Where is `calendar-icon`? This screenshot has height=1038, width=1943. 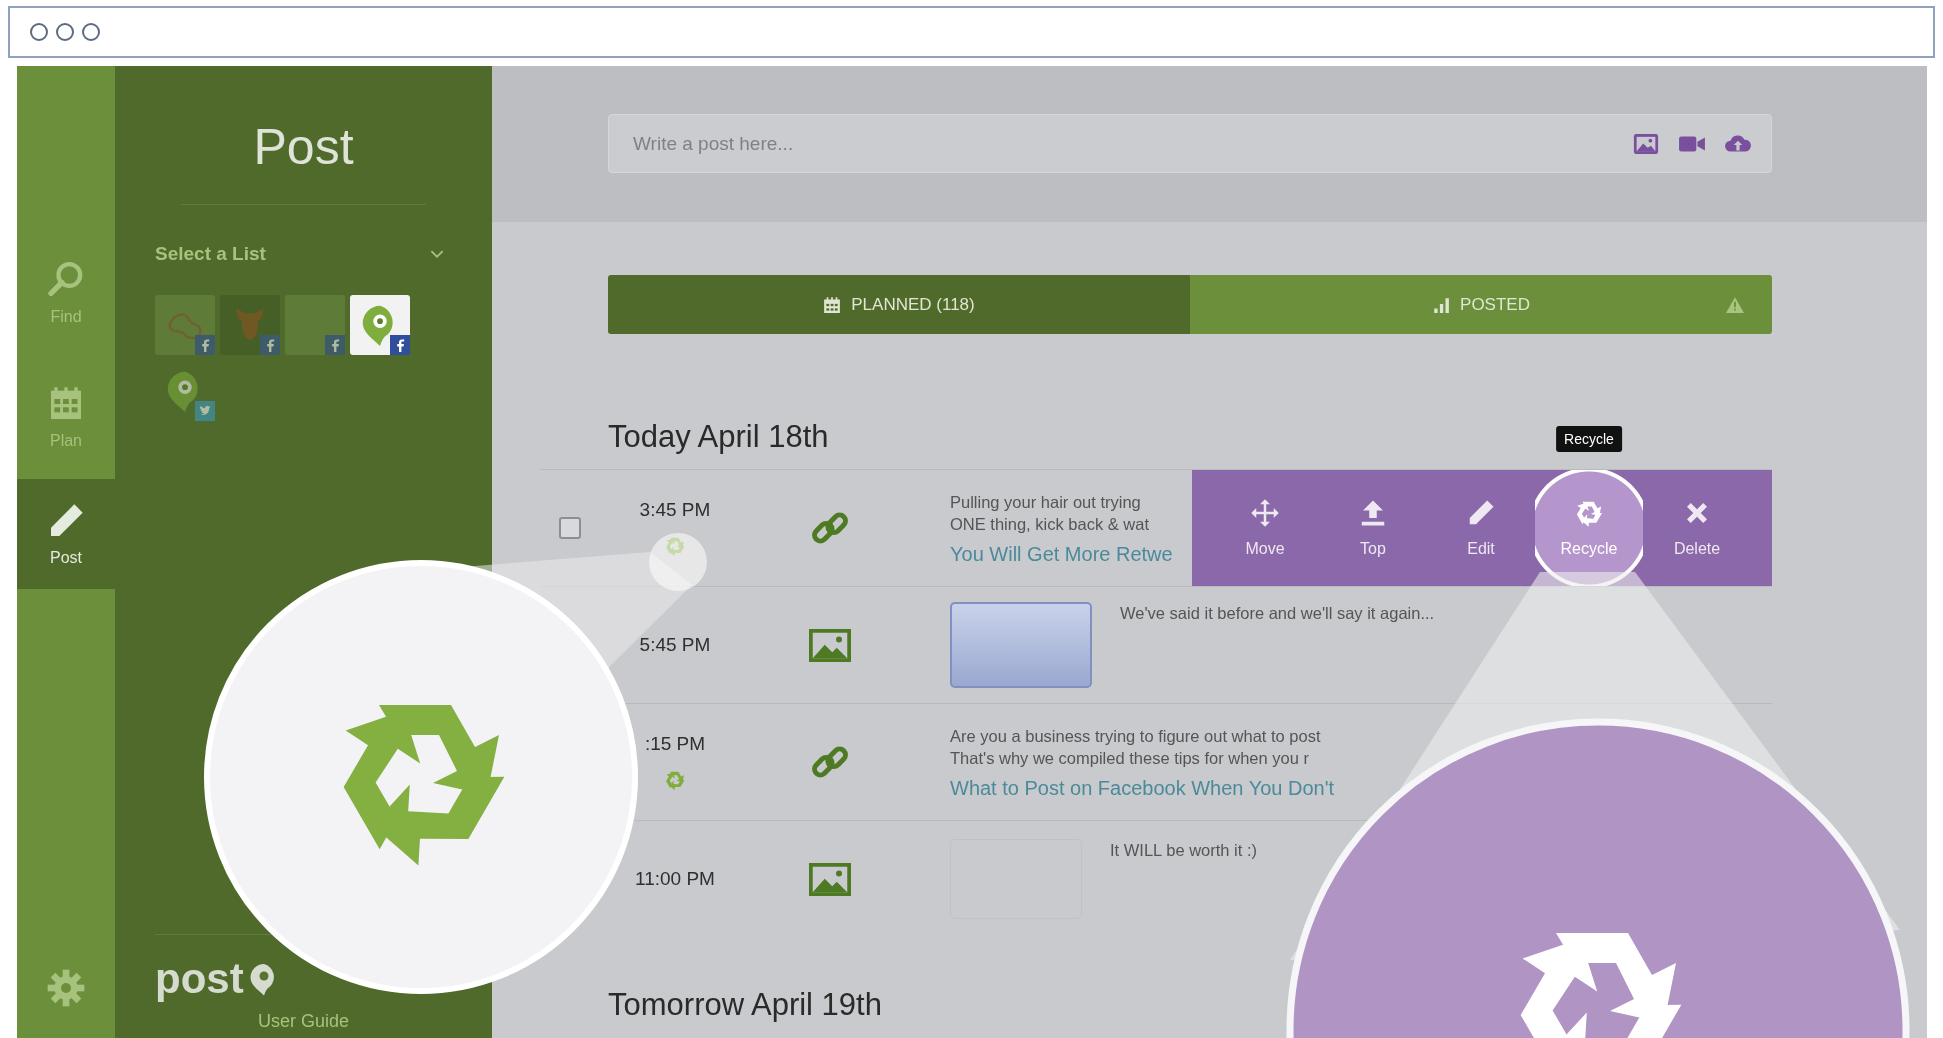 calendar-icon is located at coordinates (832, 304).